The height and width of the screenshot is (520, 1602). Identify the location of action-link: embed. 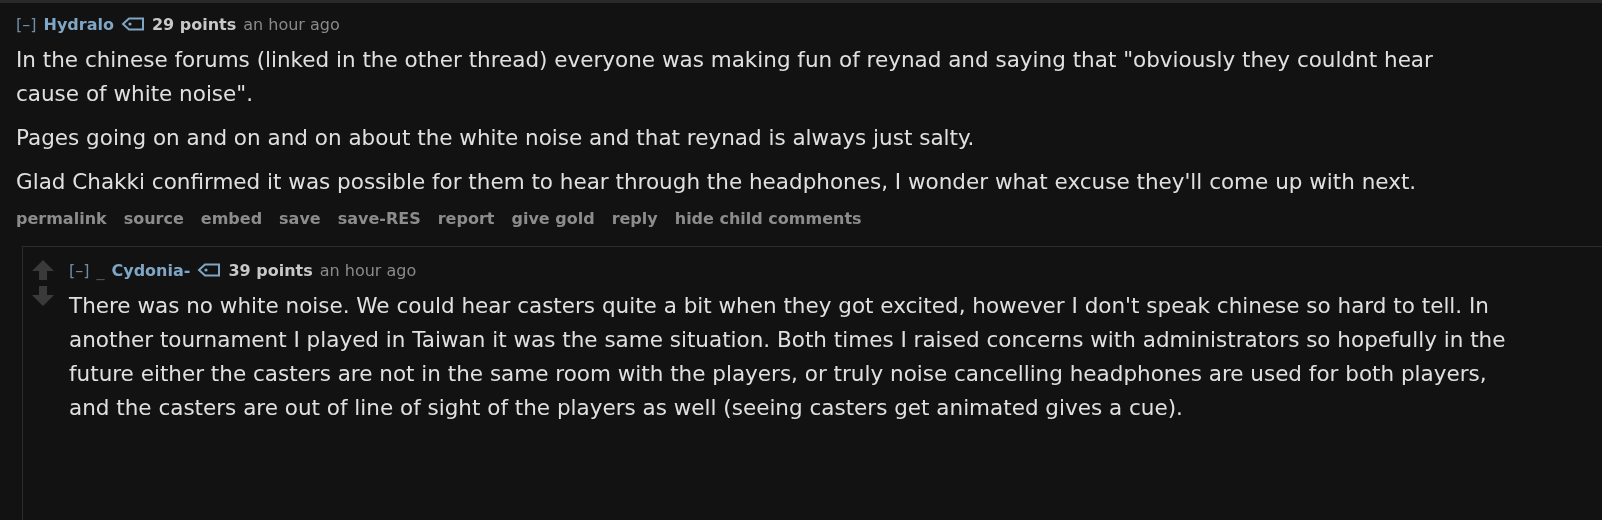
(231, 218).